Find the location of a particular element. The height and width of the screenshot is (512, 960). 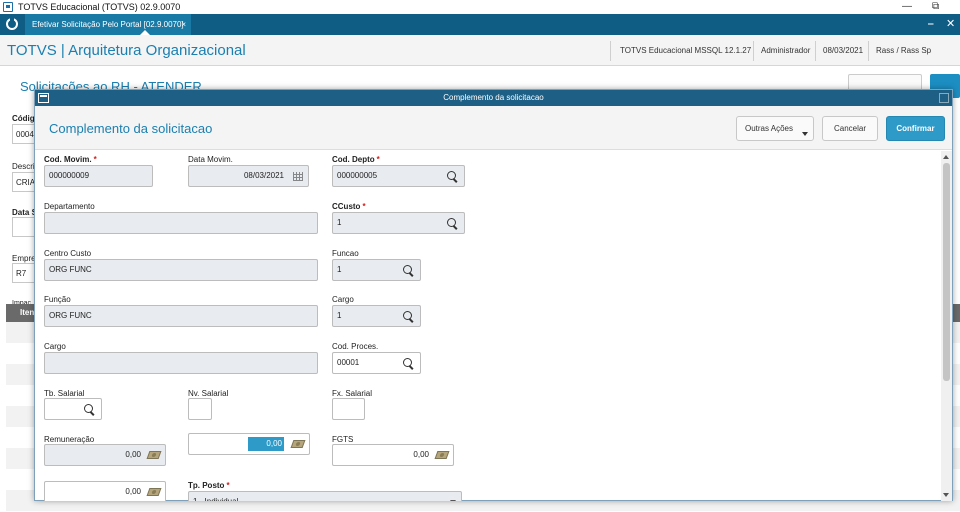

centro-custo-input: ORG FUNC is located at coordinates (181, 270).